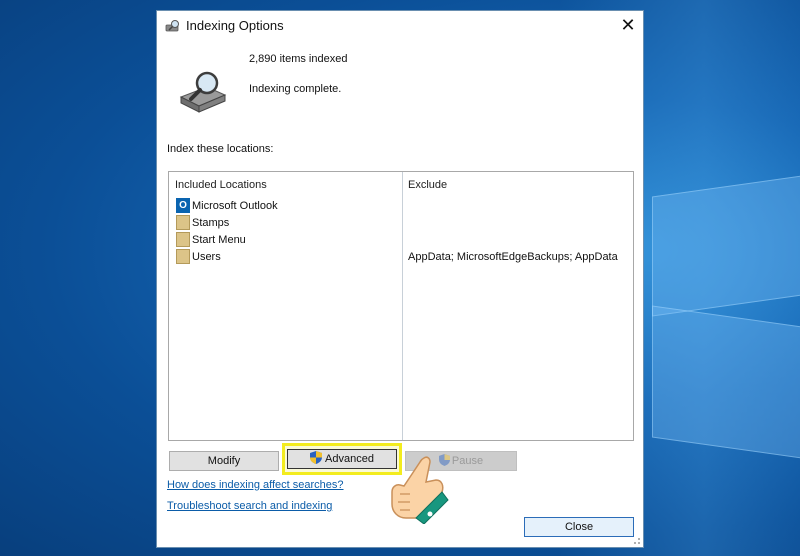 This screenshot has width=800, height=556. Describe the element at coordinates (402, 206) in the screenshot. I see `list-item: O Microsoft Outlook` at that location.